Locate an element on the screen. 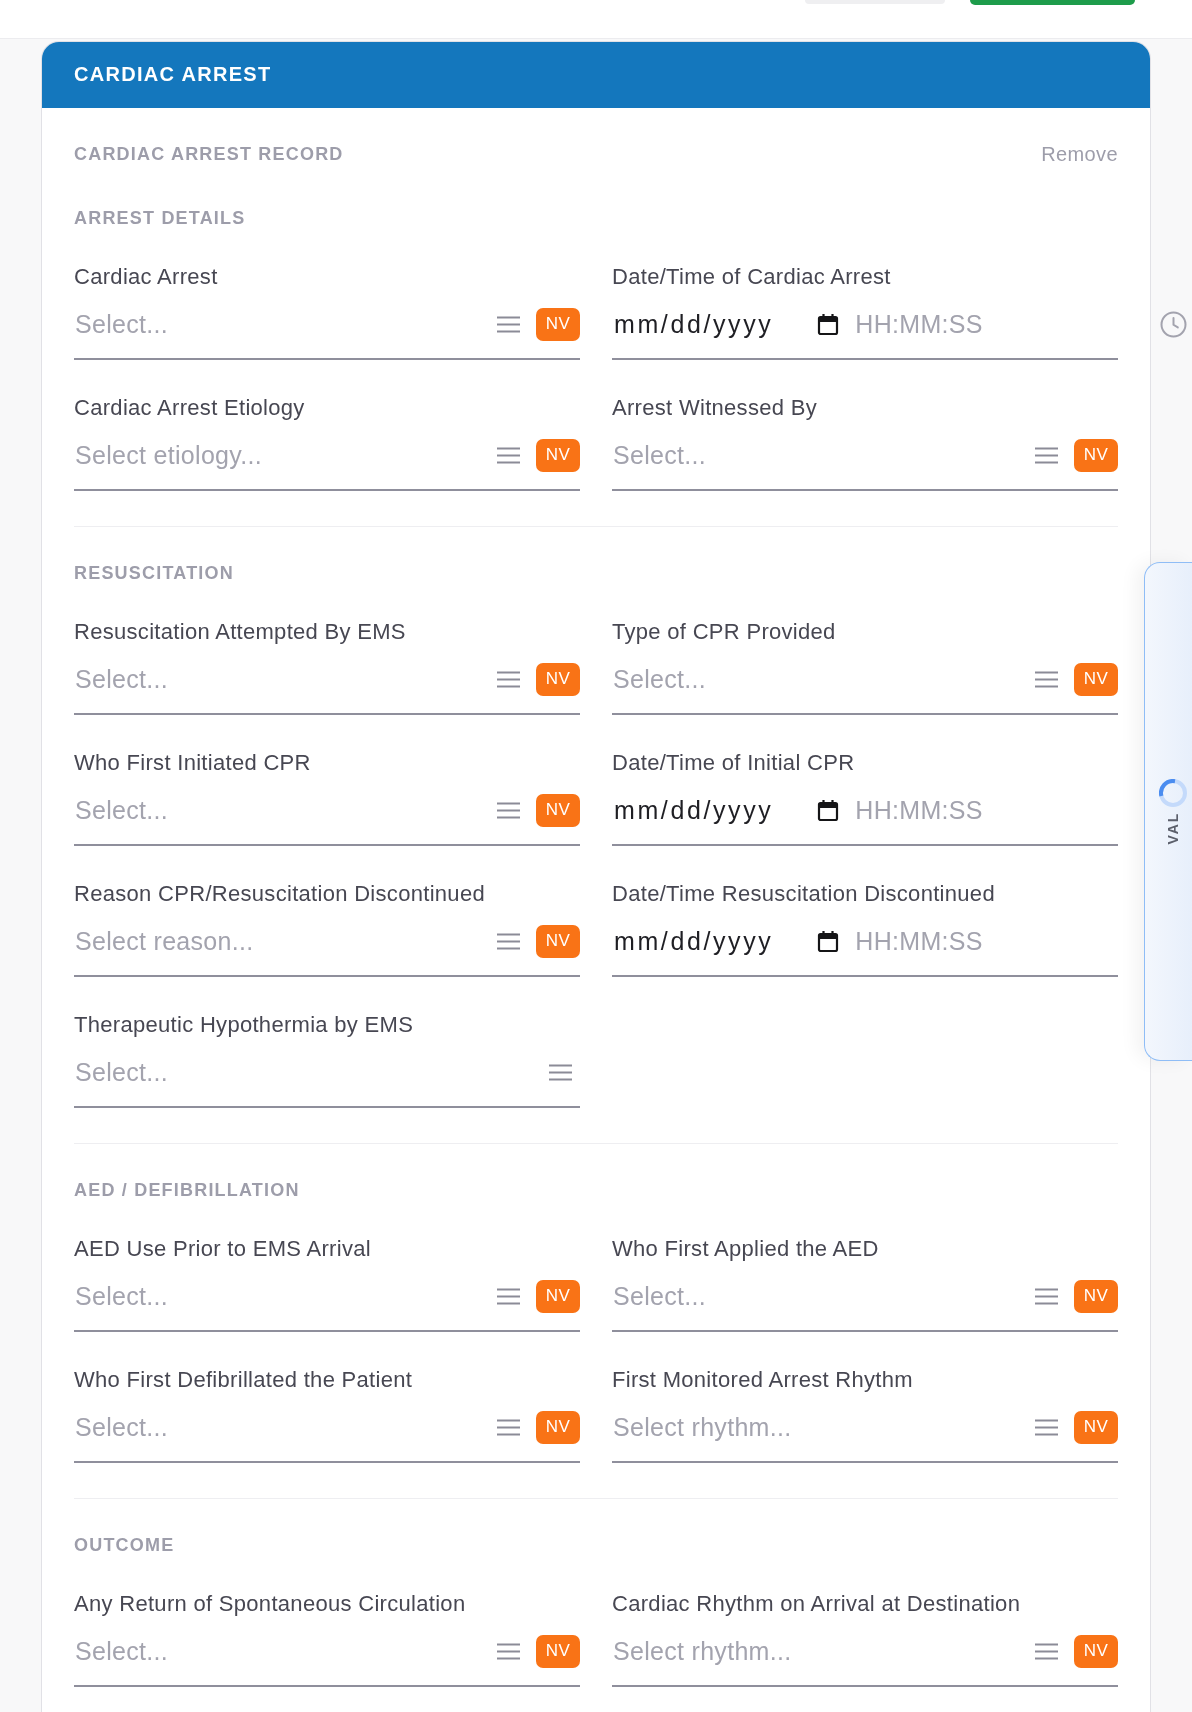 The width and height of the screenshot is (1192, 1712). select-field: Select reason... NV is located at coordinates (327, 947).